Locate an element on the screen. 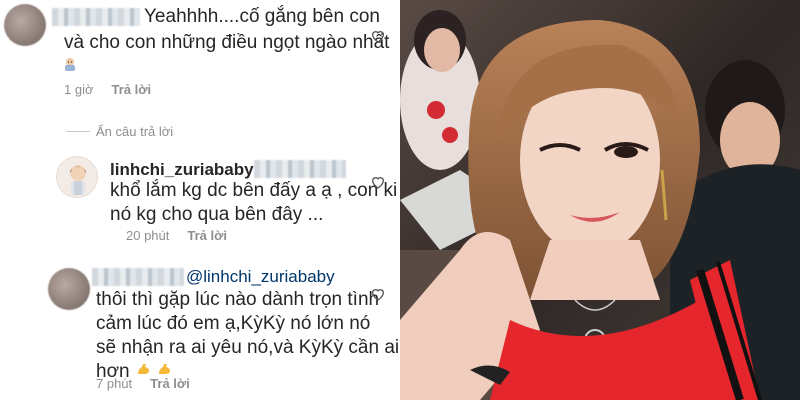  hide-replies-button: Ẩn câu trả lời is located at coordinates (134, 131).